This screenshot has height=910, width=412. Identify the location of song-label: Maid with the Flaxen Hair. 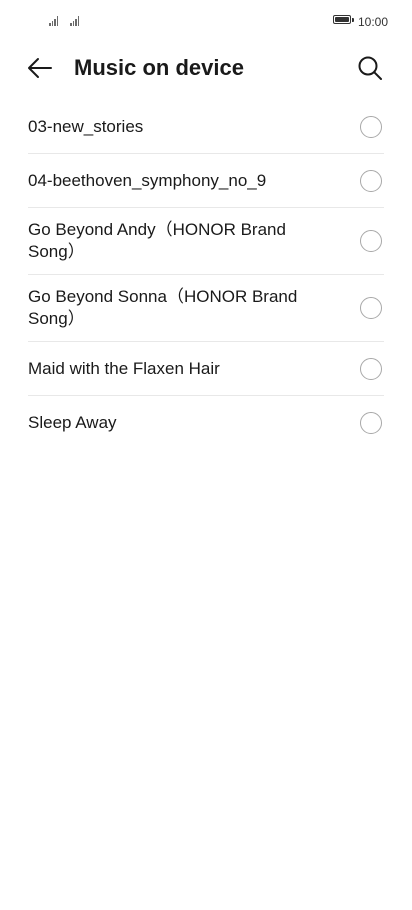
(124, 368).